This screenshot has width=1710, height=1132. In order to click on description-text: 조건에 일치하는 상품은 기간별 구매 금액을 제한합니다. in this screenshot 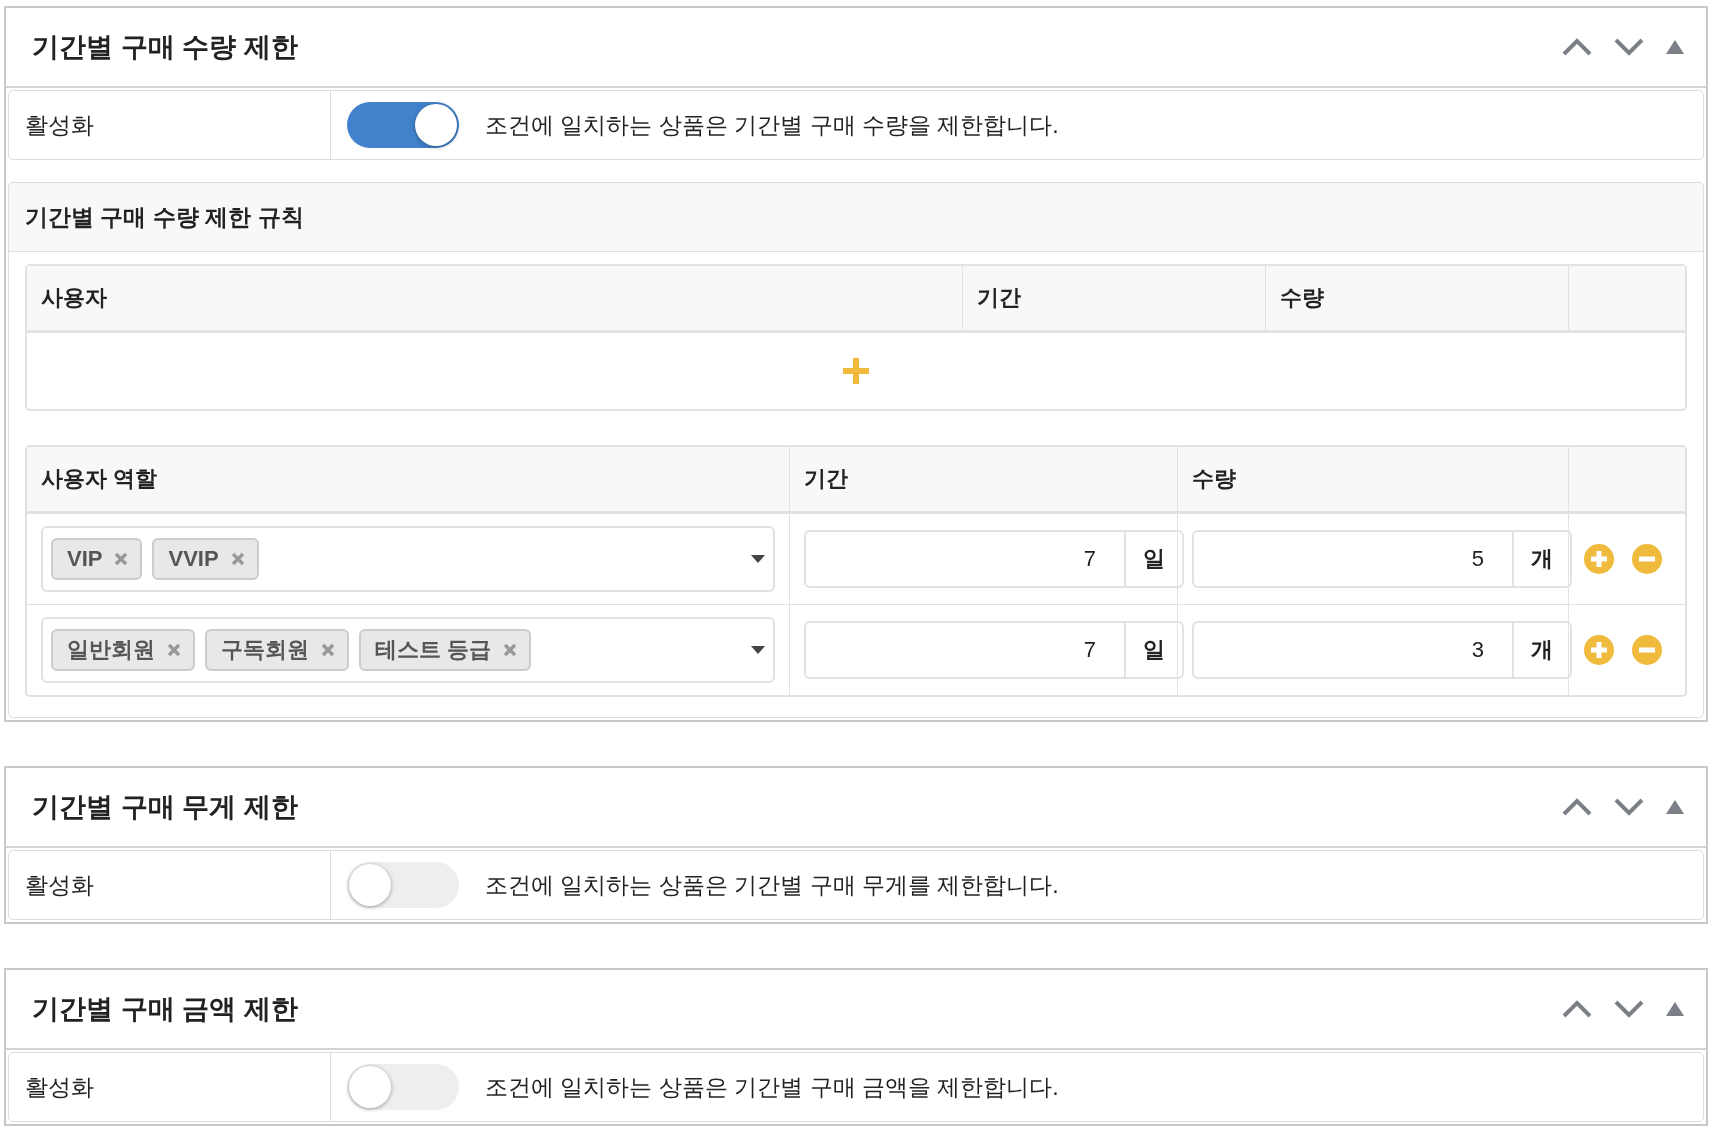, I will do `click(772, 1087)`.